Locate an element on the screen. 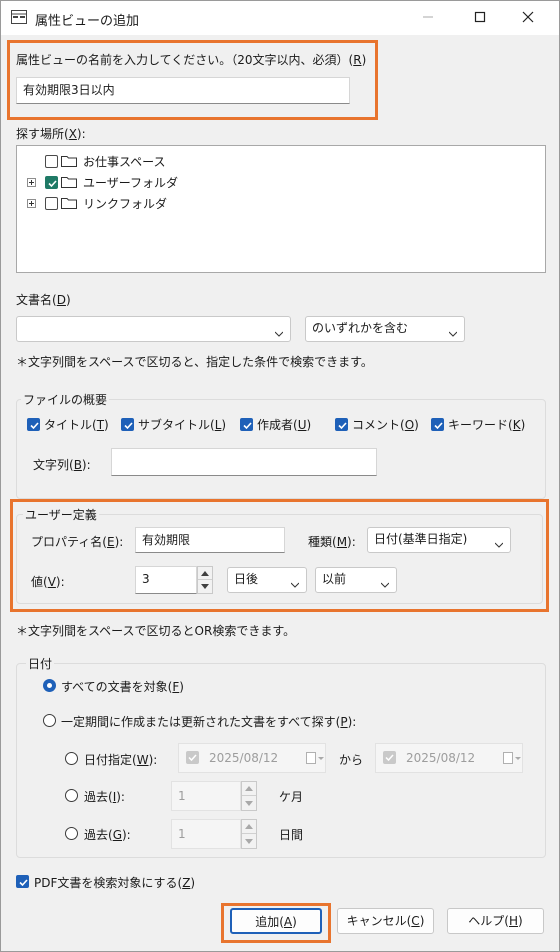 The width and height of the screenshot is (560, 952). keyword-checkbox-label: キーワード(K) is located at coordinates (486, 424).